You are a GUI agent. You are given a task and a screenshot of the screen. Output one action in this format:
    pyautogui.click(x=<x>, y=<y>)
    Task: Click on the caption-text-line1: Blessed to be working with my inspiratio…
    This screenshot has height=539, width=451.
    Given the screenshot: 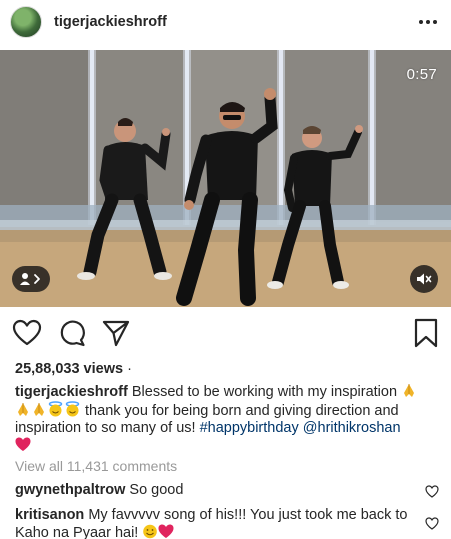 What is the action you would take?
    pyautogui.click(x=264, y=392)
    